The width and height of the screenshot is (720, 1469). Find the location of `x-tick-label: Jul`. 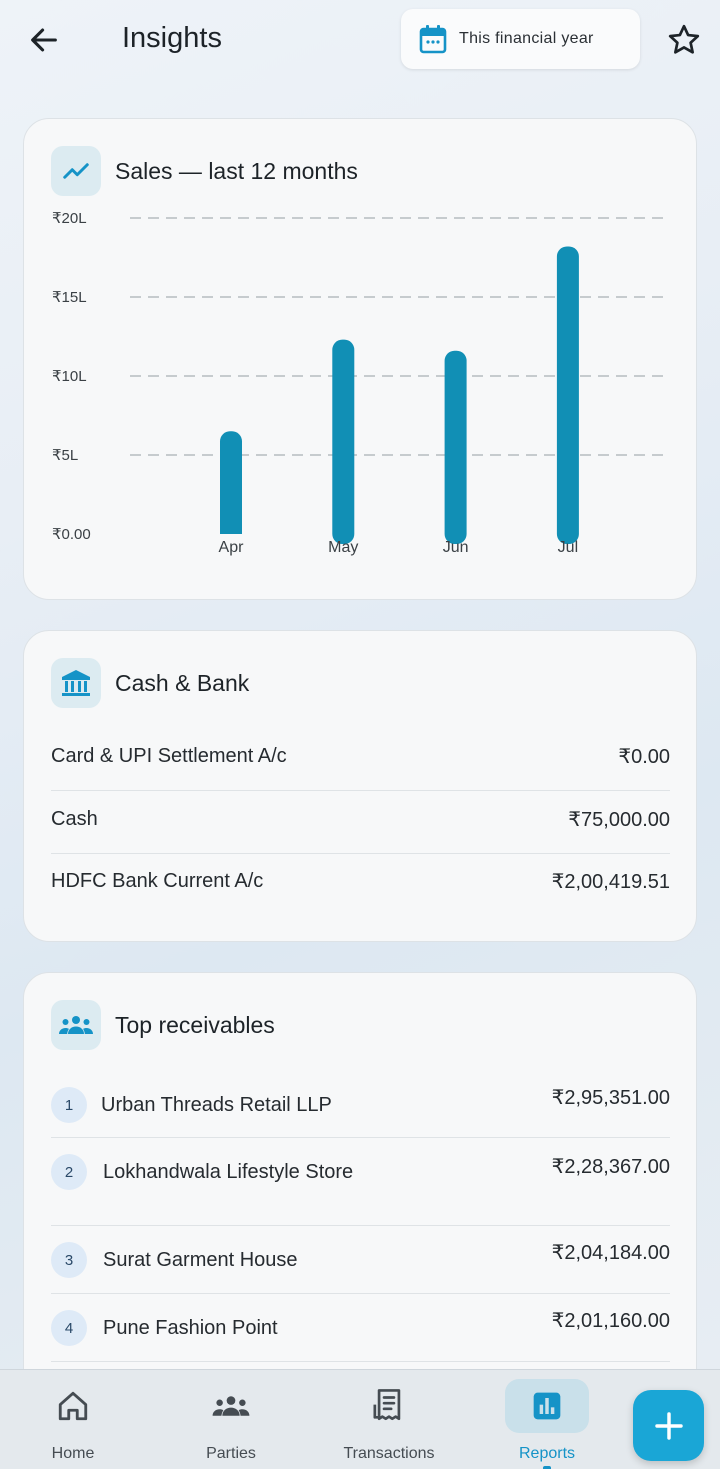

x-tick-label: Jul is located at coordinates (568, 547).